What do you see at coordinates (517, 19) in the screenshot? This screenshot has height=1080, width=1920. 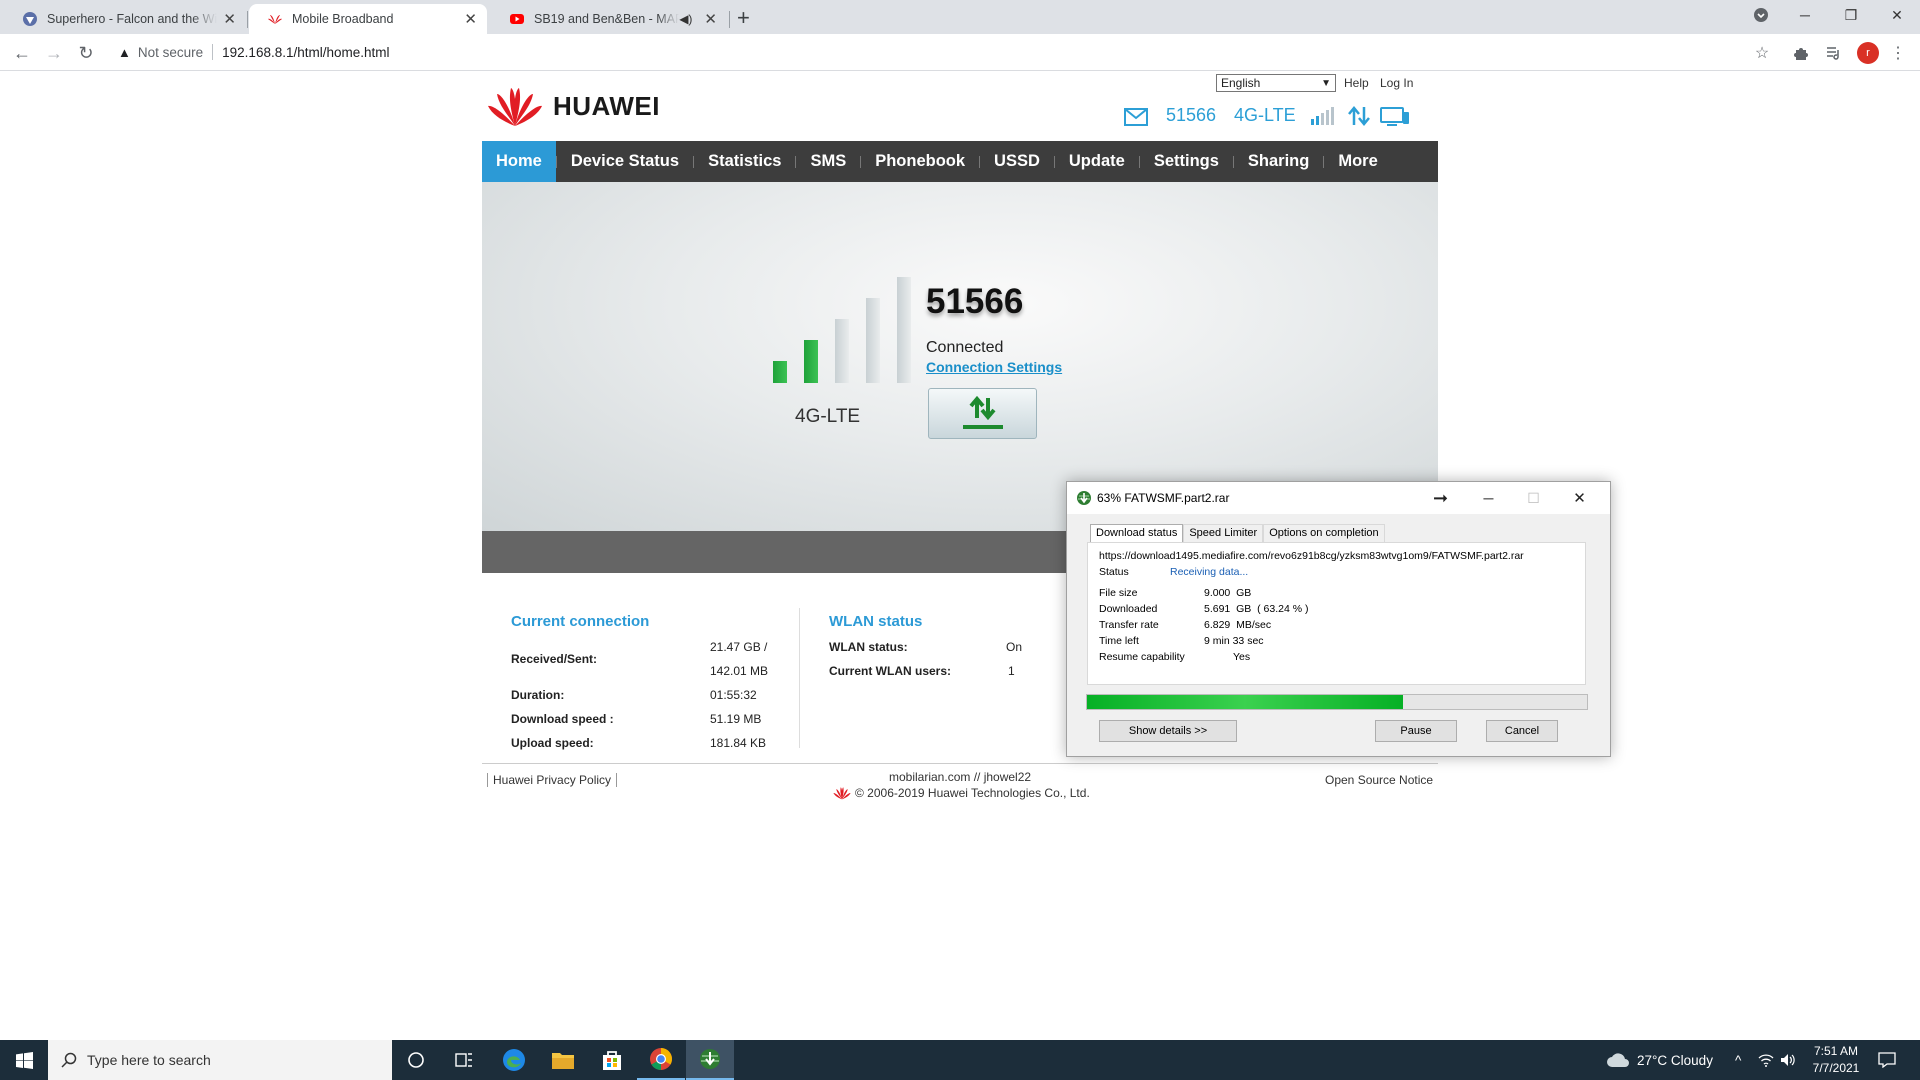 I see `youtube-favicon-icon` at bounding box center [517, 19].